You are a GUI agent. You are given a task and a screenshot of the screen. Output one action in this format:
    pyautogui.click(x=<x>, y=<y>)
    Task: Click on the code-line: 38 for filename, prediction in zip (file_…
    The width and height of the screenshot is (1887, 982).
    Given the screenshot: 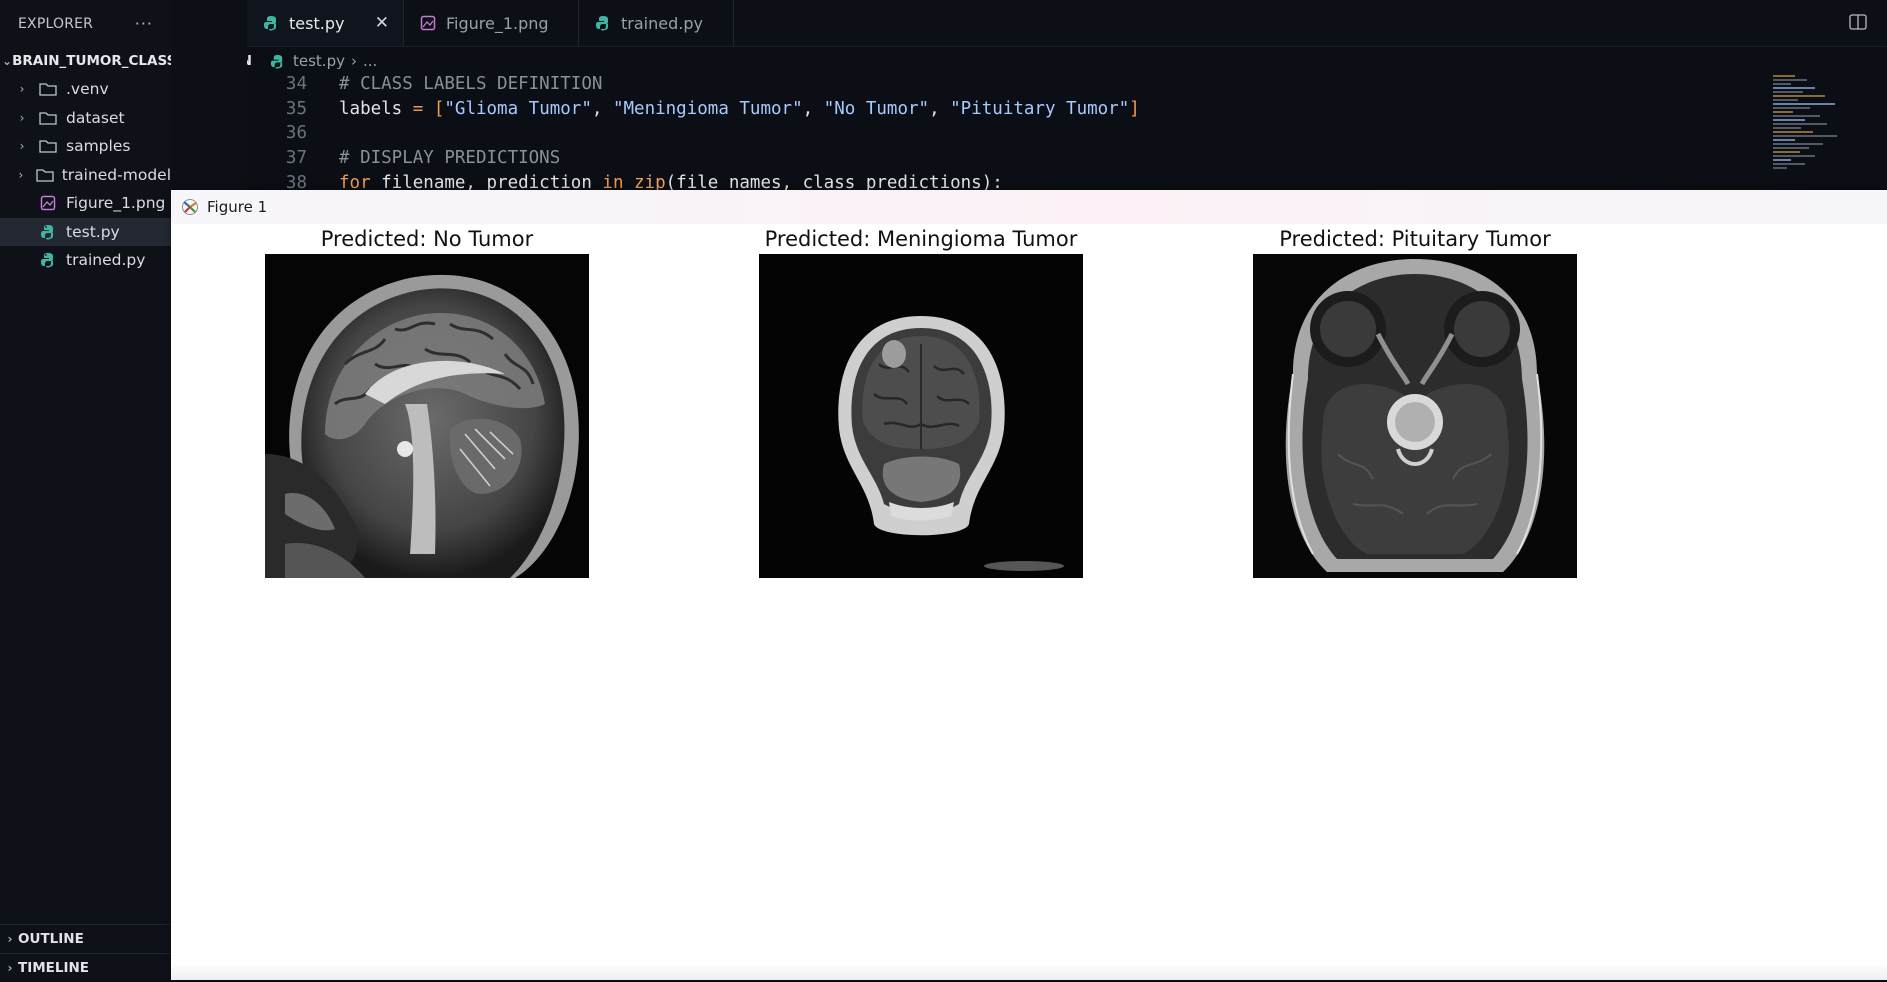 What is the action you would take?
    pyautogui.click(x=1012, y=180)
    